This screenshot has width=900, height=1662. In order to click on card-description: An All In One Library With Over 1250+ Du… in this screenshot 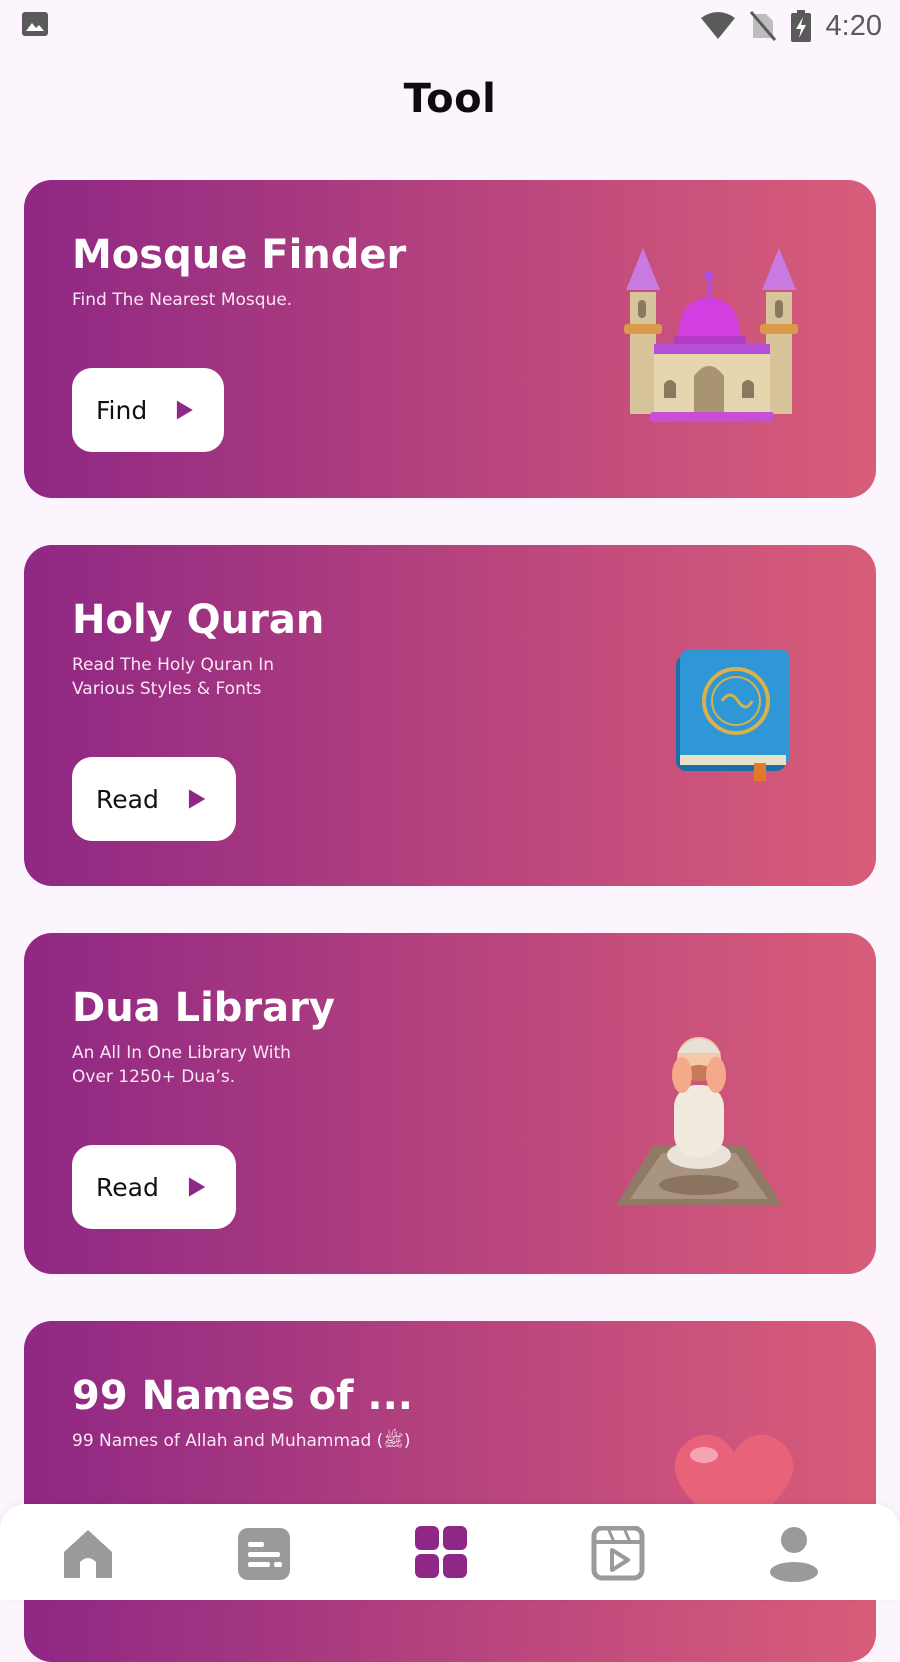, I will do `click(181, 1065)`.